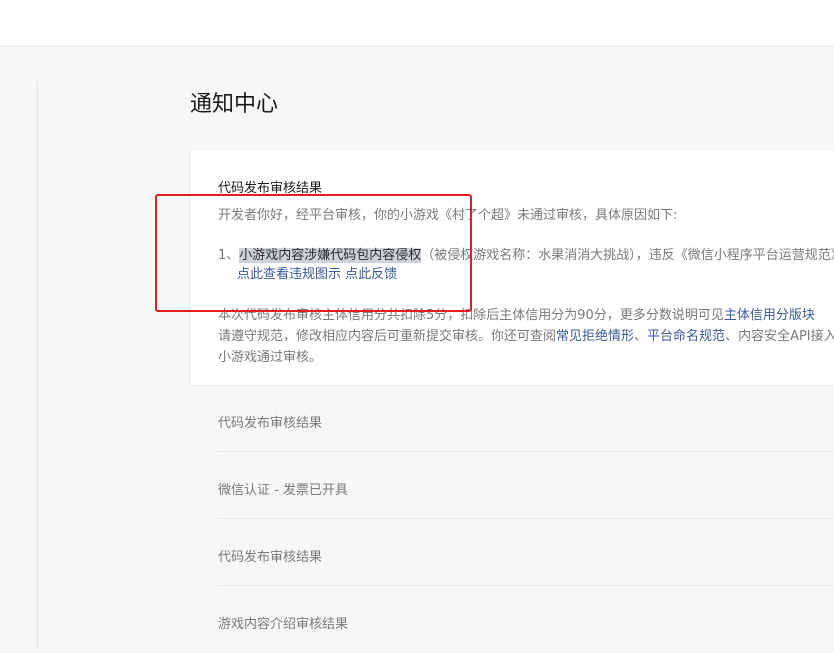 The width and height of the screenshot is (834, 653). I want to click on credit-score-link: 主体信用分版块, so click(769, 315).